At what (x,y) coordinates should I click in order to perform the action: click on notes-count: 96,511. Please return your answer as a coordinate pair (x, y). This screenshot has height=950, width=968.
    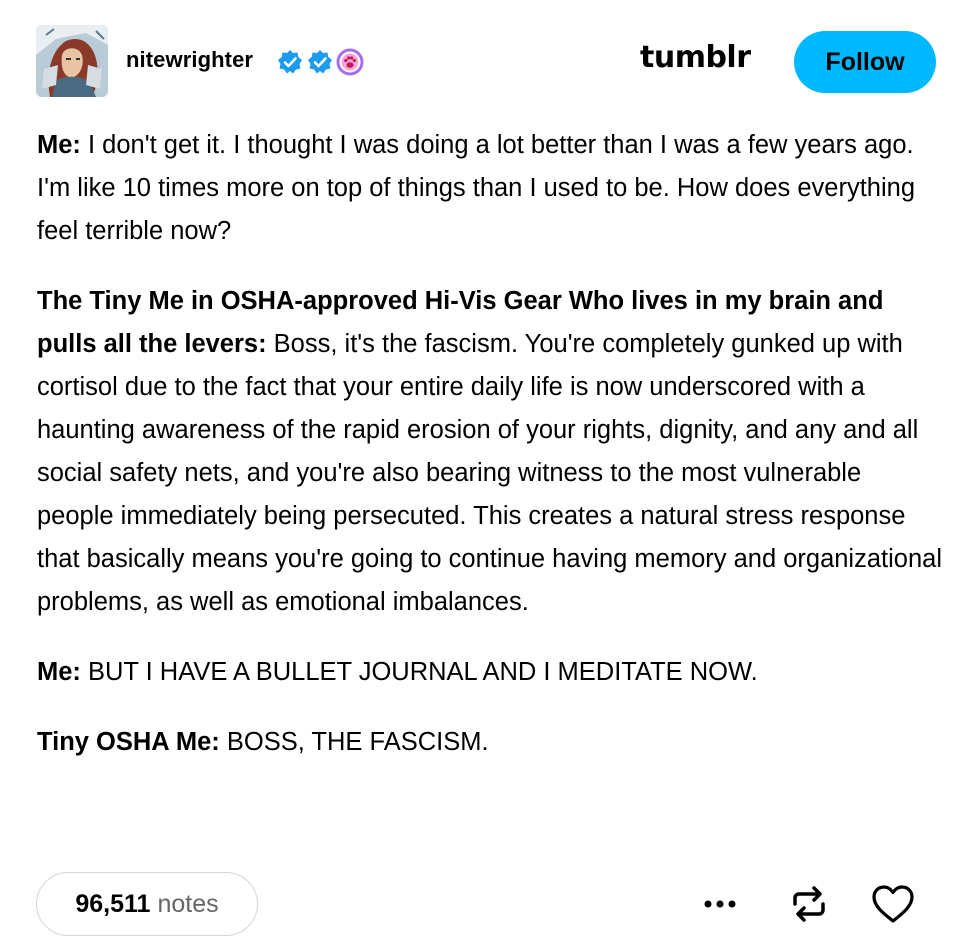
    Looking at the image, I should click on (113, 903).